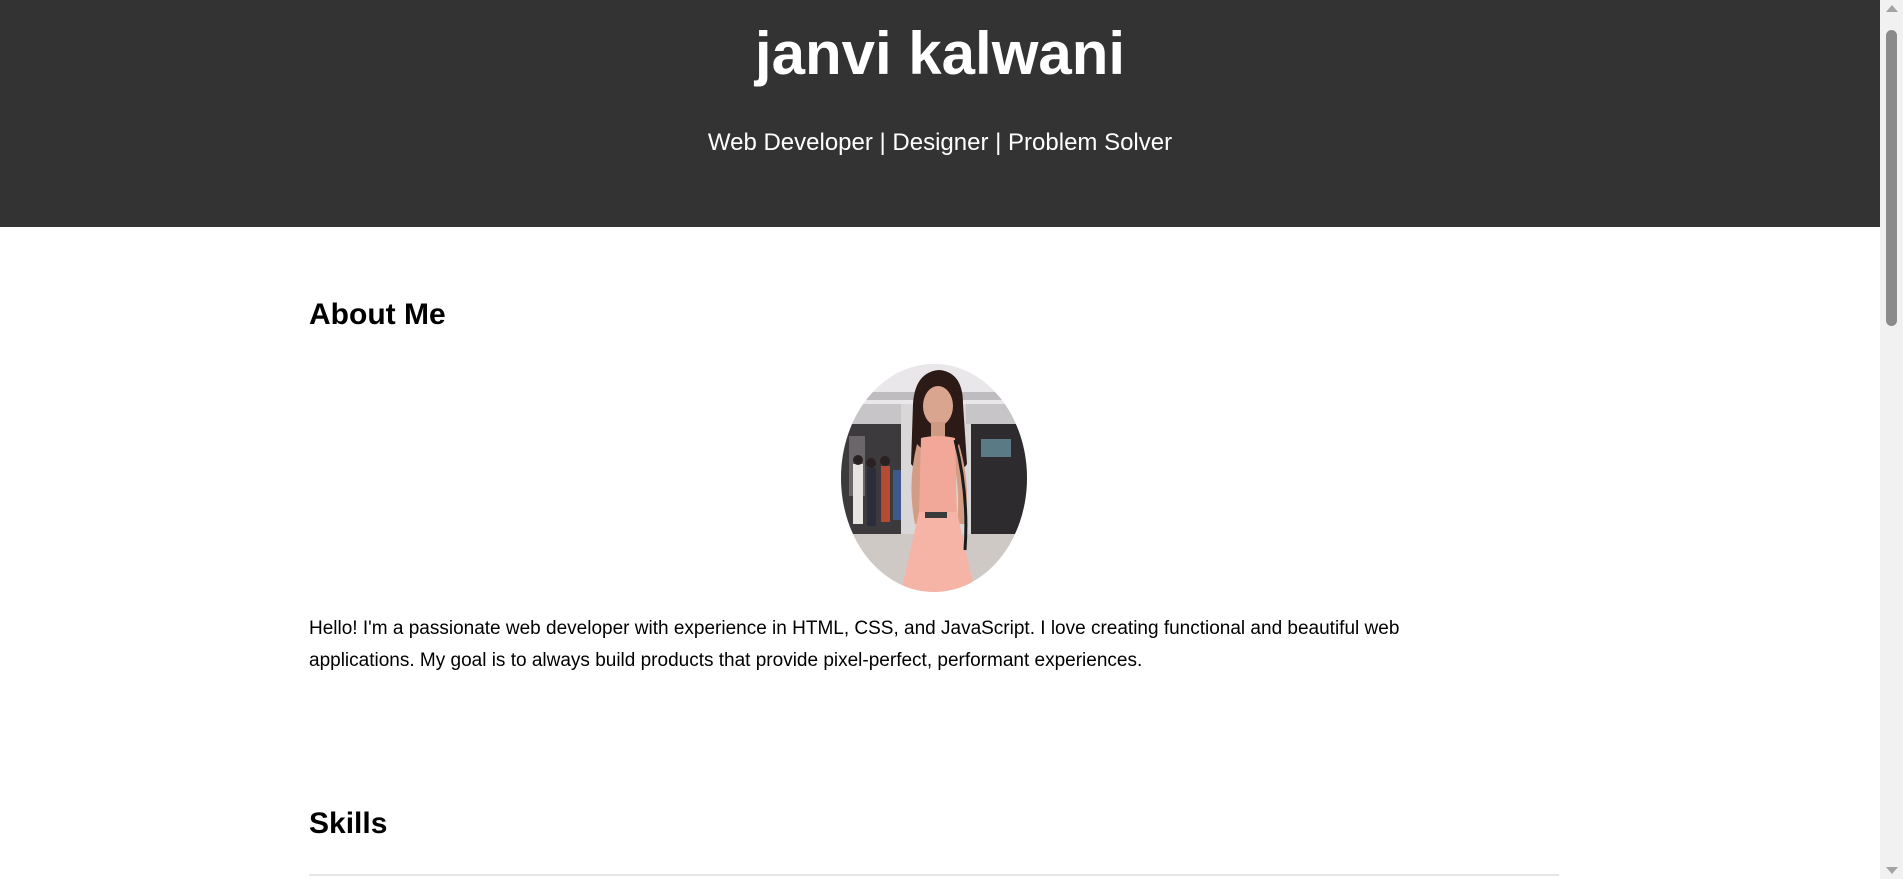 This screenshot has height=879, width=1903. I want to click on scroll-down-button, so click(1891, 870).